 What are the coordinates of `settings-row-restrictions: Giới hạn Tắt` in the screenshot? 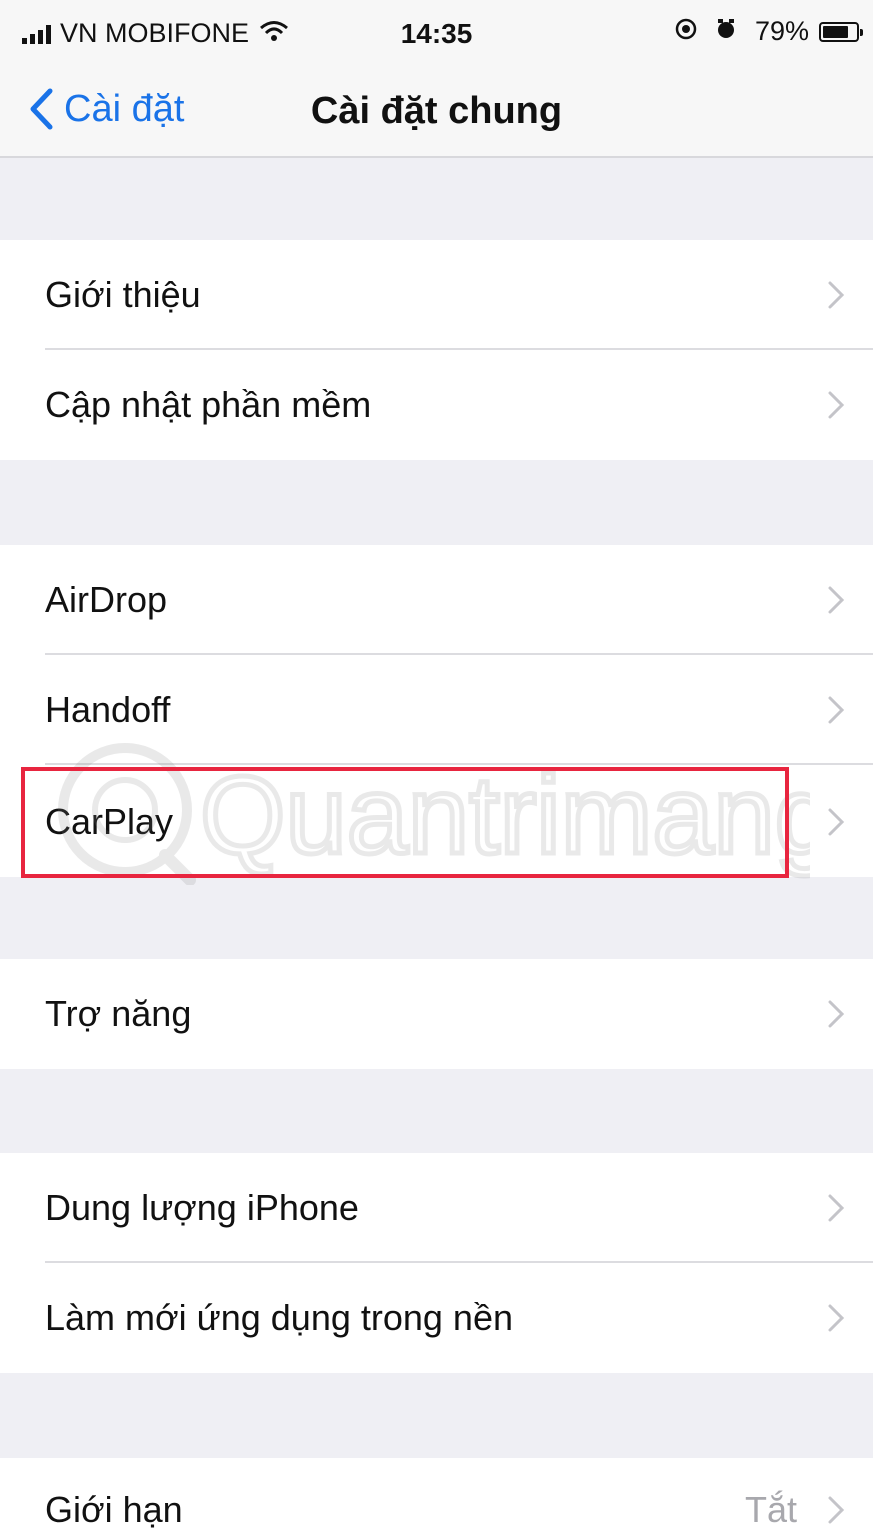 It's located at (436, 1493).